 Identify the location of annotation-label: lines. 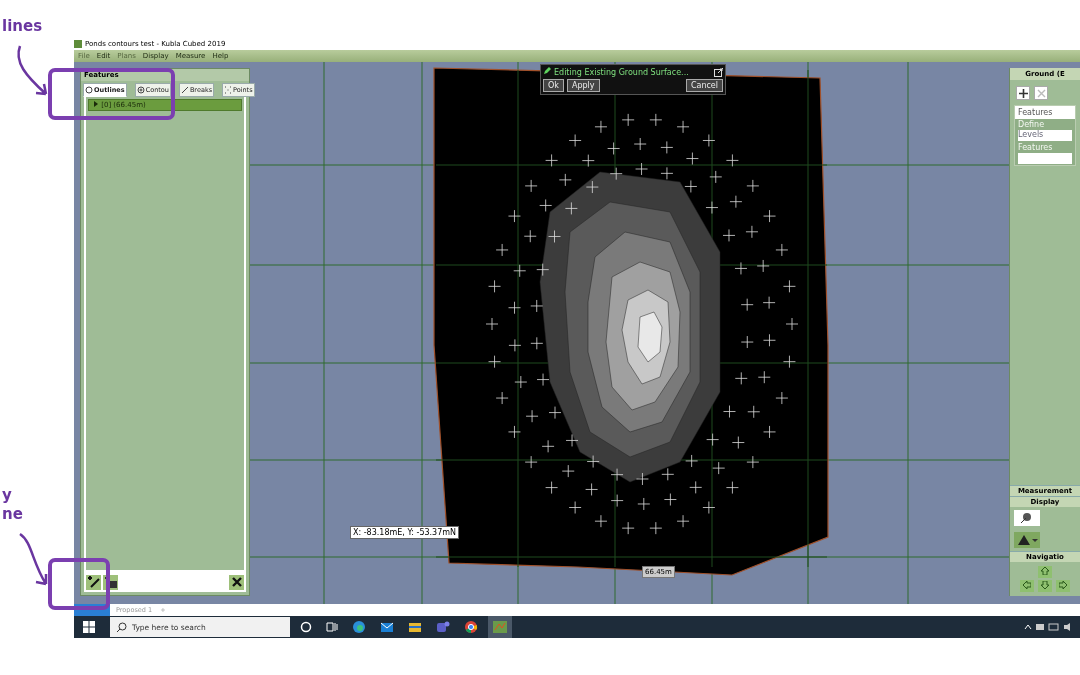
(22, 26).